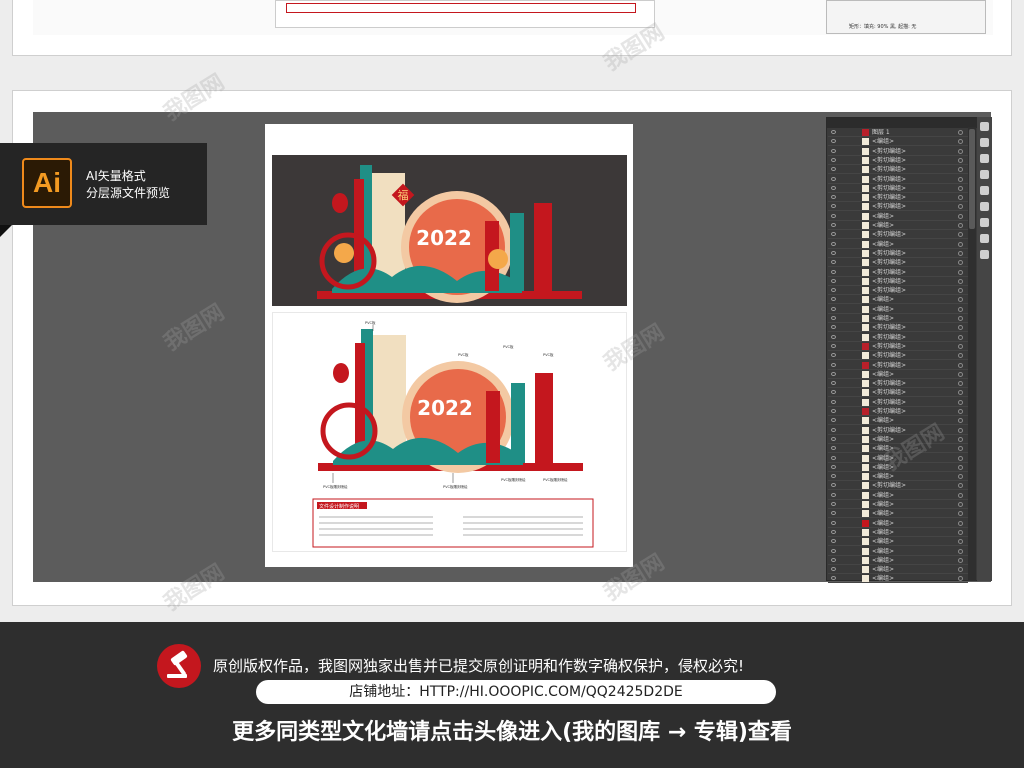  What do you see at coordinates (972, 179) in the screenshot?
I see `scroll-thumb` at bounding box center [972, 179].